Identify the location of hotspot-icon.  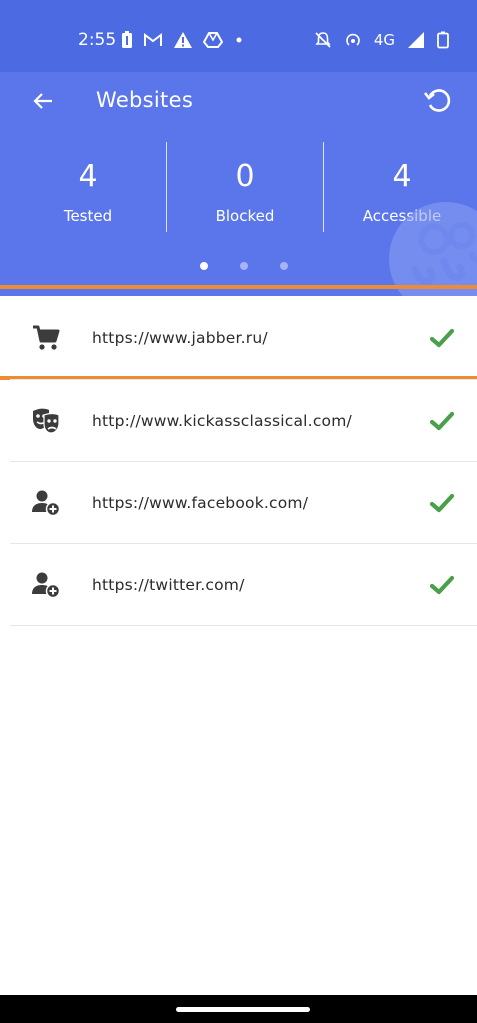
(353, 39).